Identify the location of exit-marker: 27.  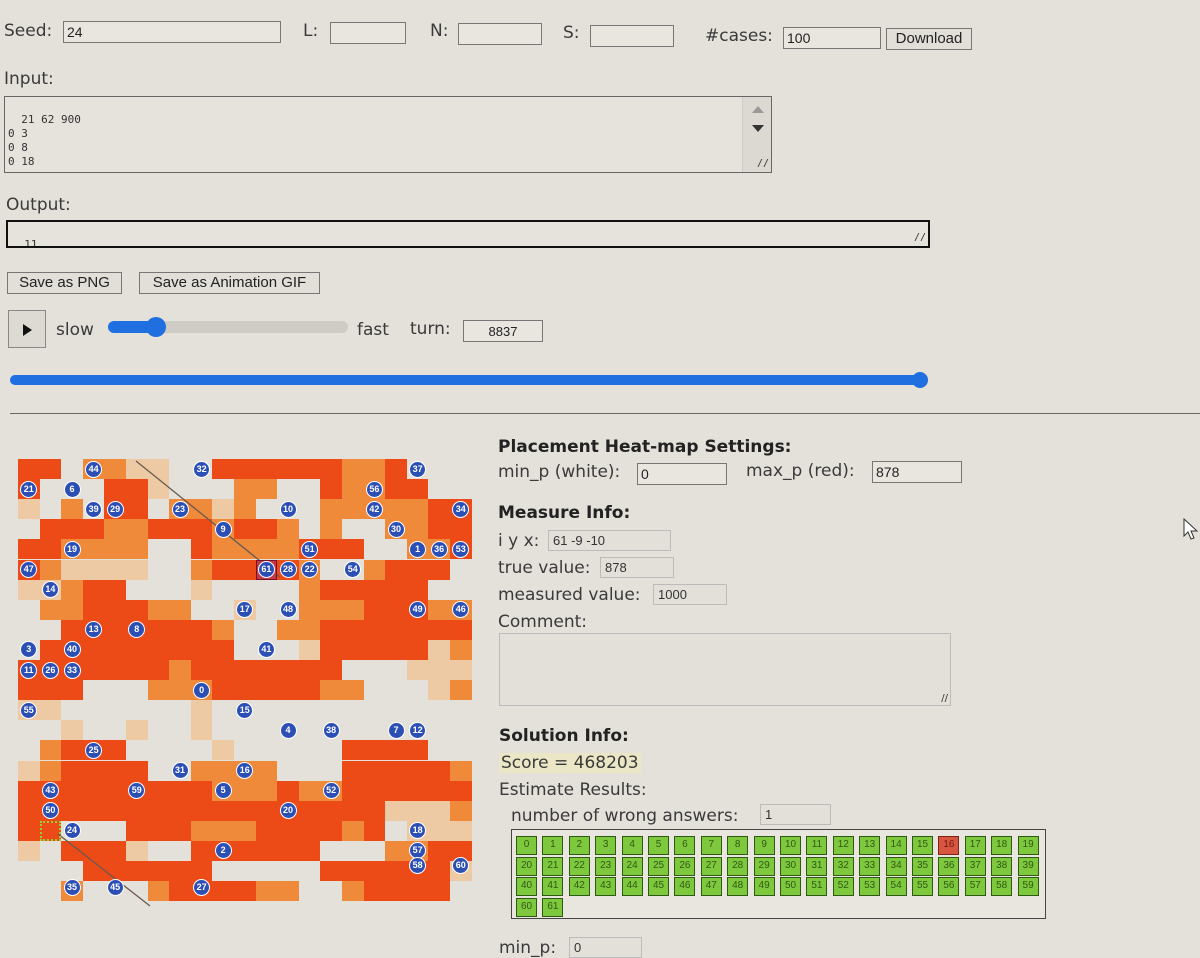
(202, 887).